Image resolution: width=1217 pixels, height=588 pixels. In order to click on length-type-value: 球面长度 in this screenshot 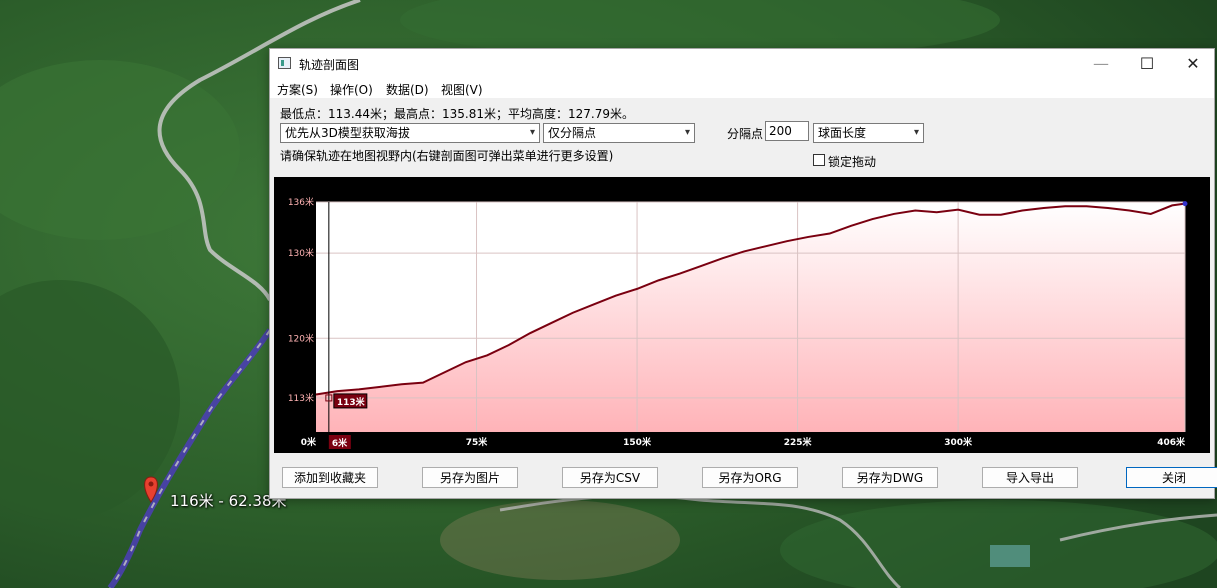, I will do `click(842, 133)`.